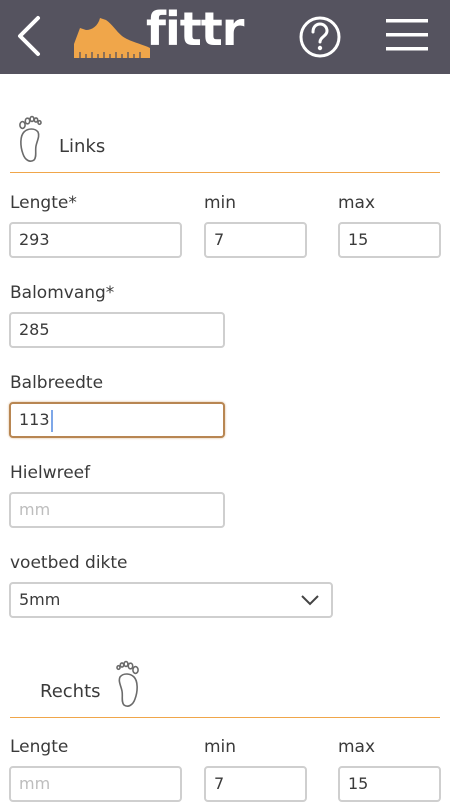  What do you see at coordinates (220, 203) in the screenshot?
I see `min-label: min` at bounding box center [220, 203].